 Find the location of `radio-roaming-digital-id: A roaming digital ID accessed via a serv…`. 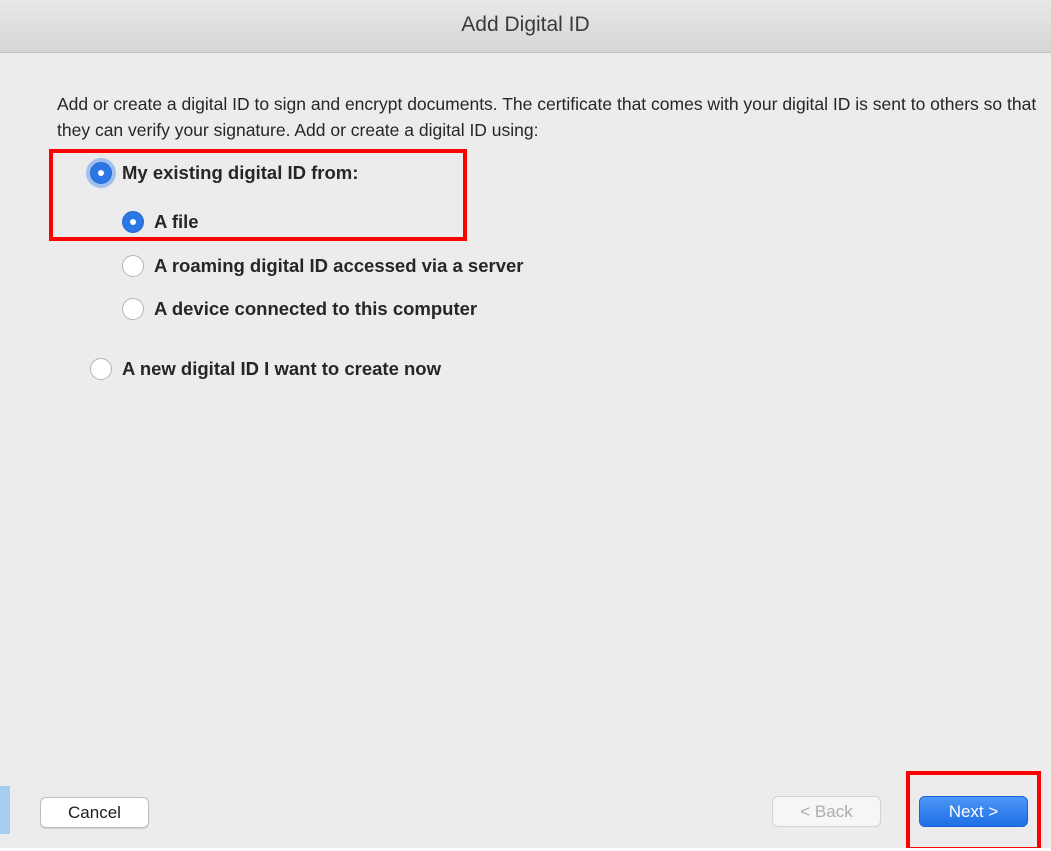

radio-roaming-digital-id: A roaming digital ID accessed via a serv… is located at coordinates (323, 266).